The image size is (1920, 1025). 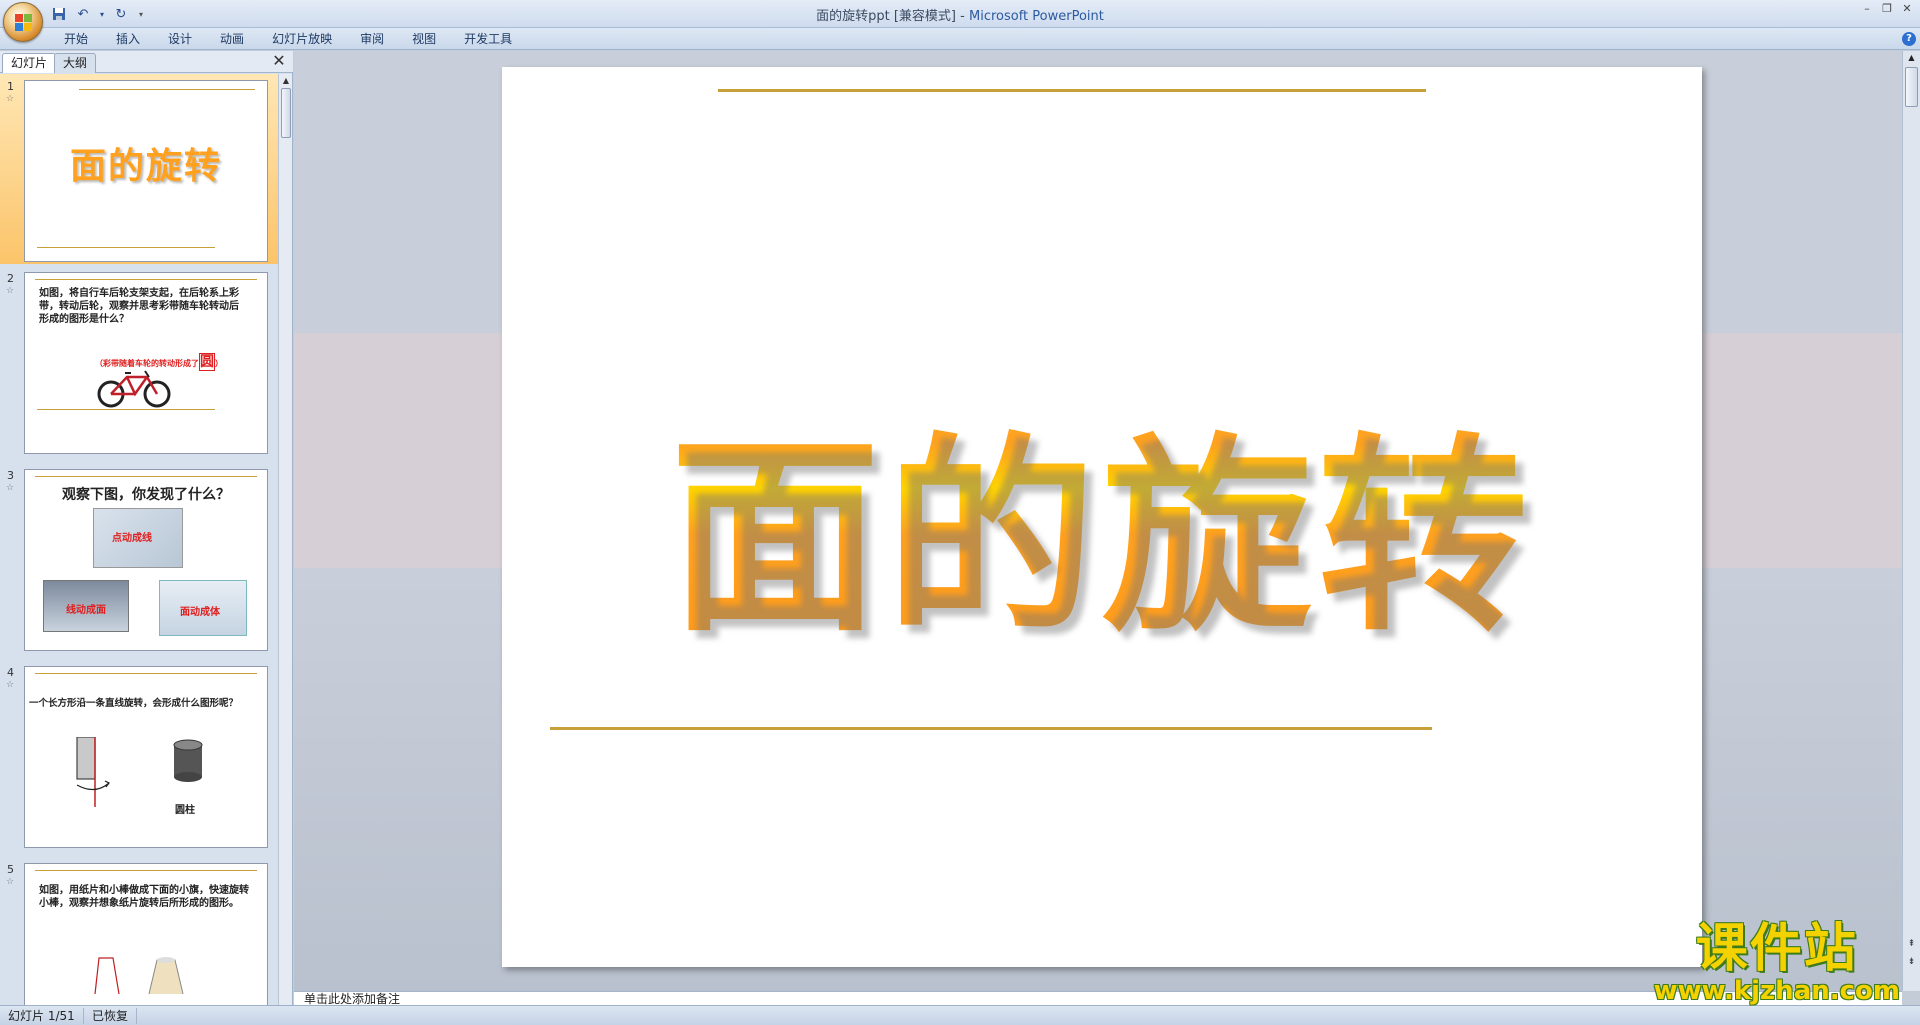 What do you see at coordinates (1776, 991) in the screenshot?
I see `watermark-url: www.kjzhan.com` at bounding box center [1776, 991].